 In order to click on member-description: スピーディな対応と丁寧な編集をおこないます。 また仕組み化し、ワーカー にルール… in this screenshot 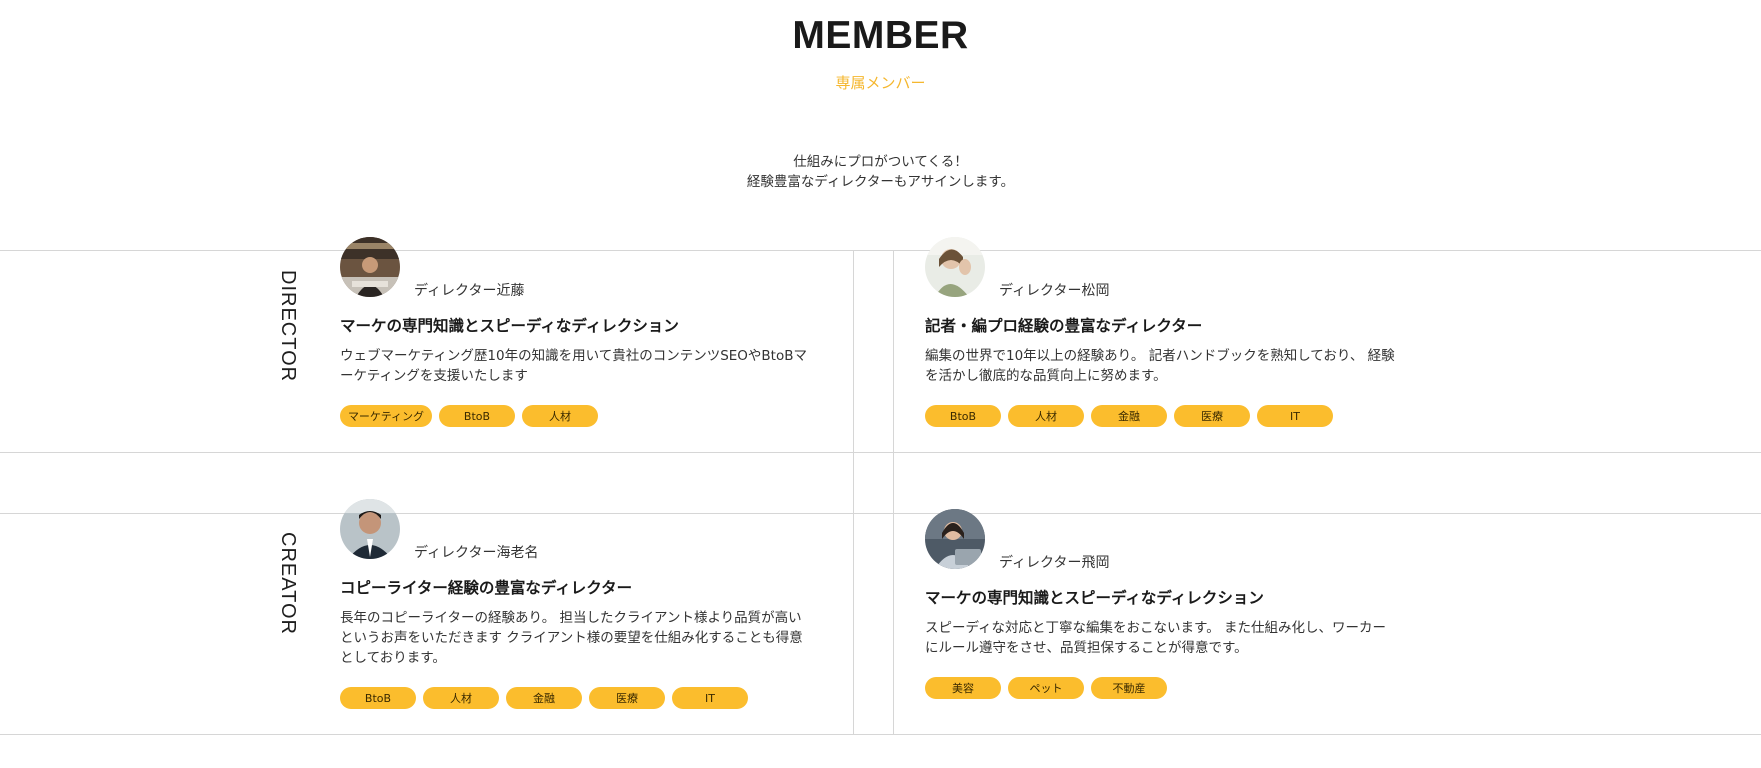, I will do `click(1167, 638)`.